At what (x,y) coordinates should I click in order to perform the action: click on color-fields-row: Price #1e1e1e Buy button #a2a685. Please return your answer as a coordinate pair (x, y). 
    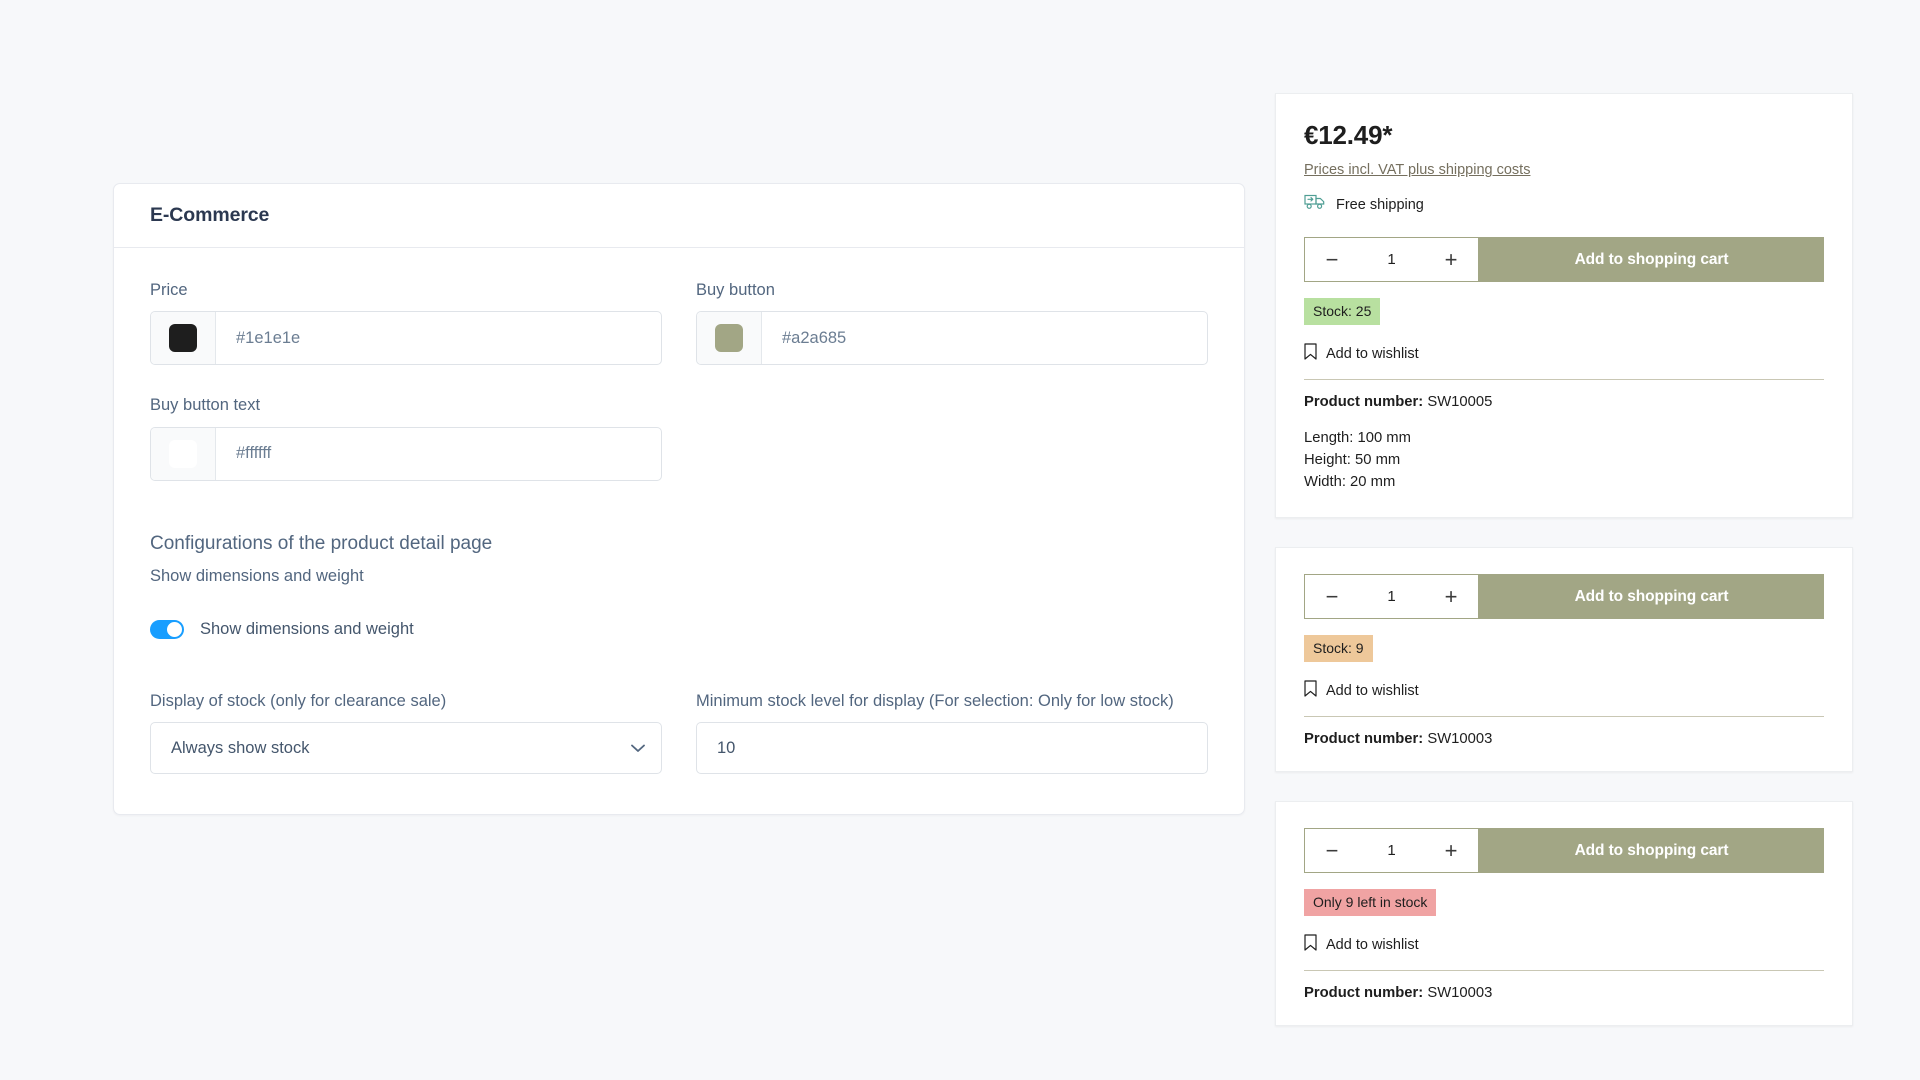
    Looking at the image, I should click on (679, 323).